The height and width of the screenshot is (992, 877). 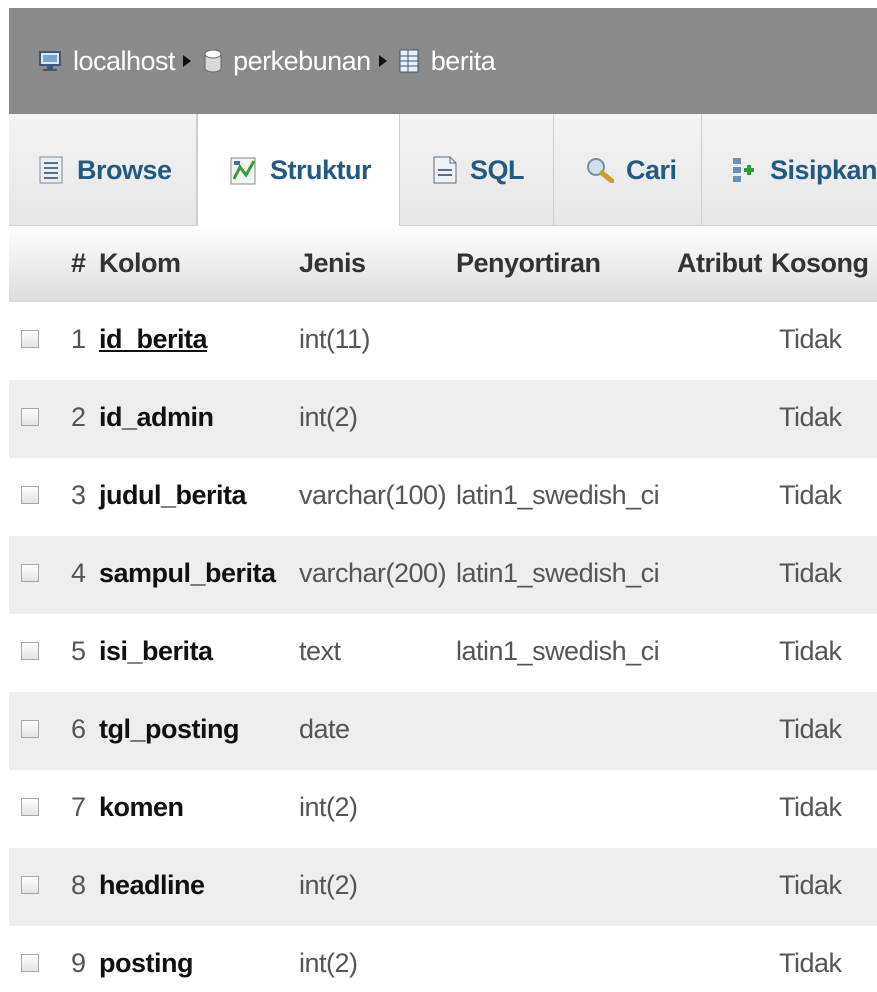 What do you see at coordinates (320, 651) in the screenshot?
I see `column-type: text` at bounding box center [320, 651].